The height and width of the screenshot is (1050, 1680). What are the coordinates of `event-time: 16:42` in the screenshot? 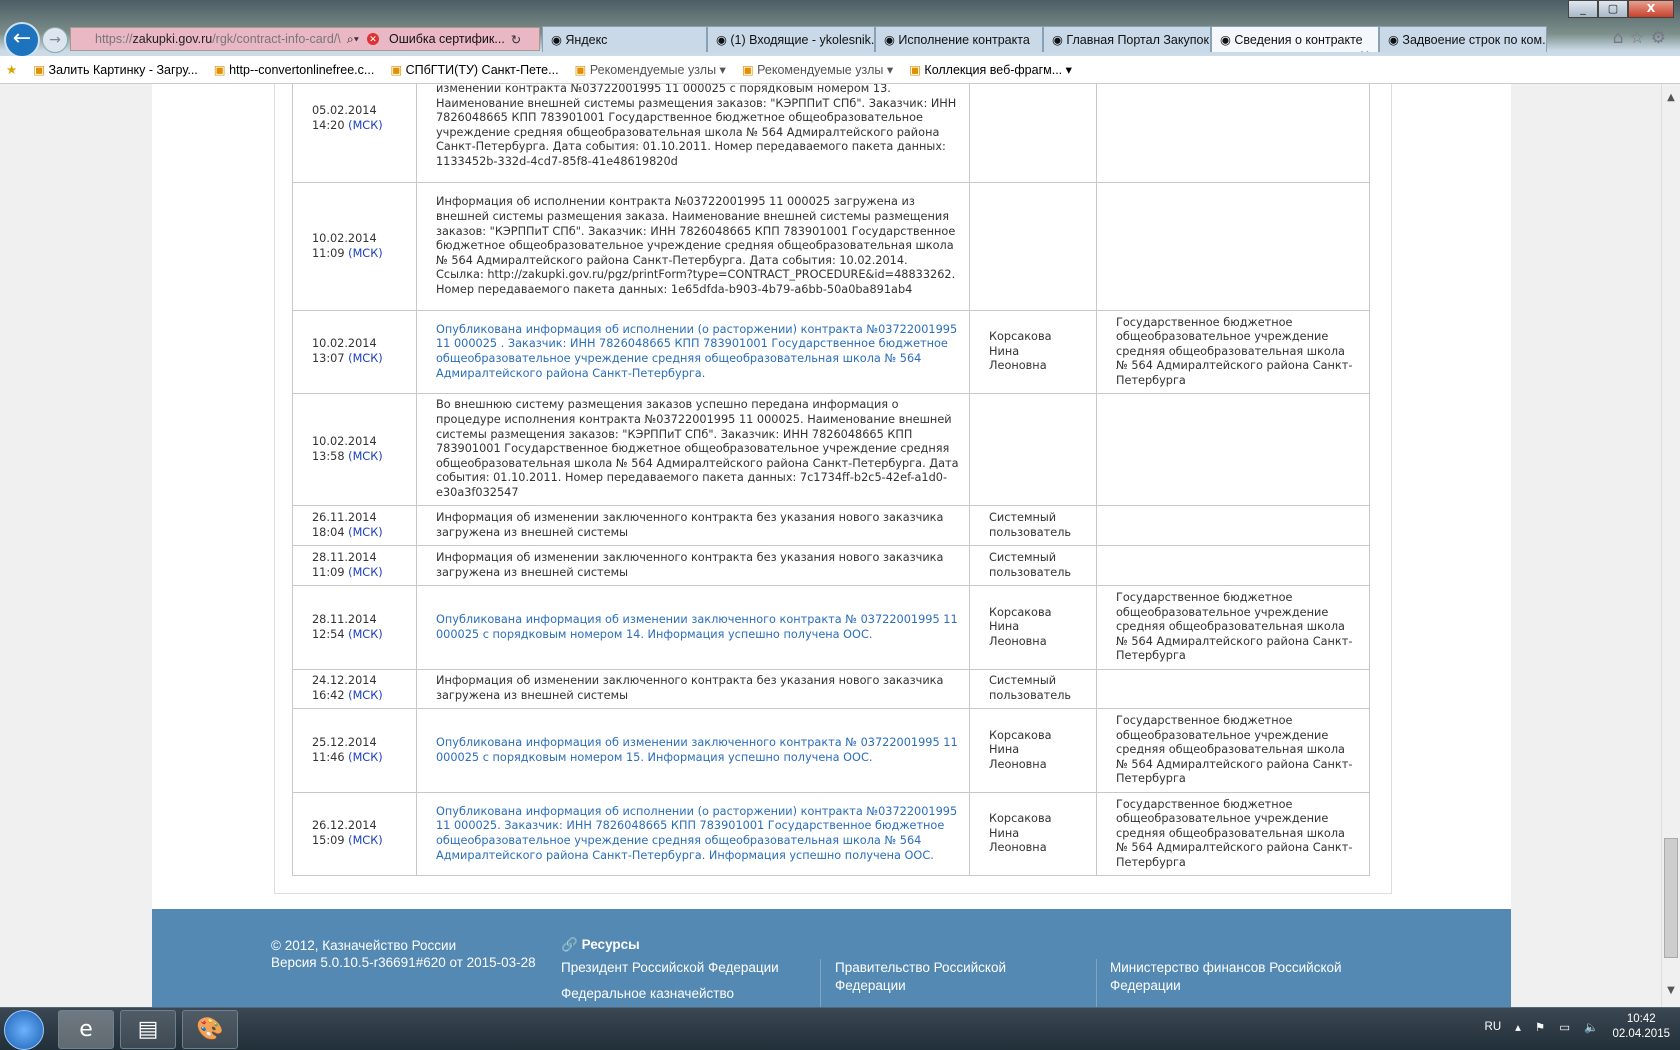 It's located at (328, 695).